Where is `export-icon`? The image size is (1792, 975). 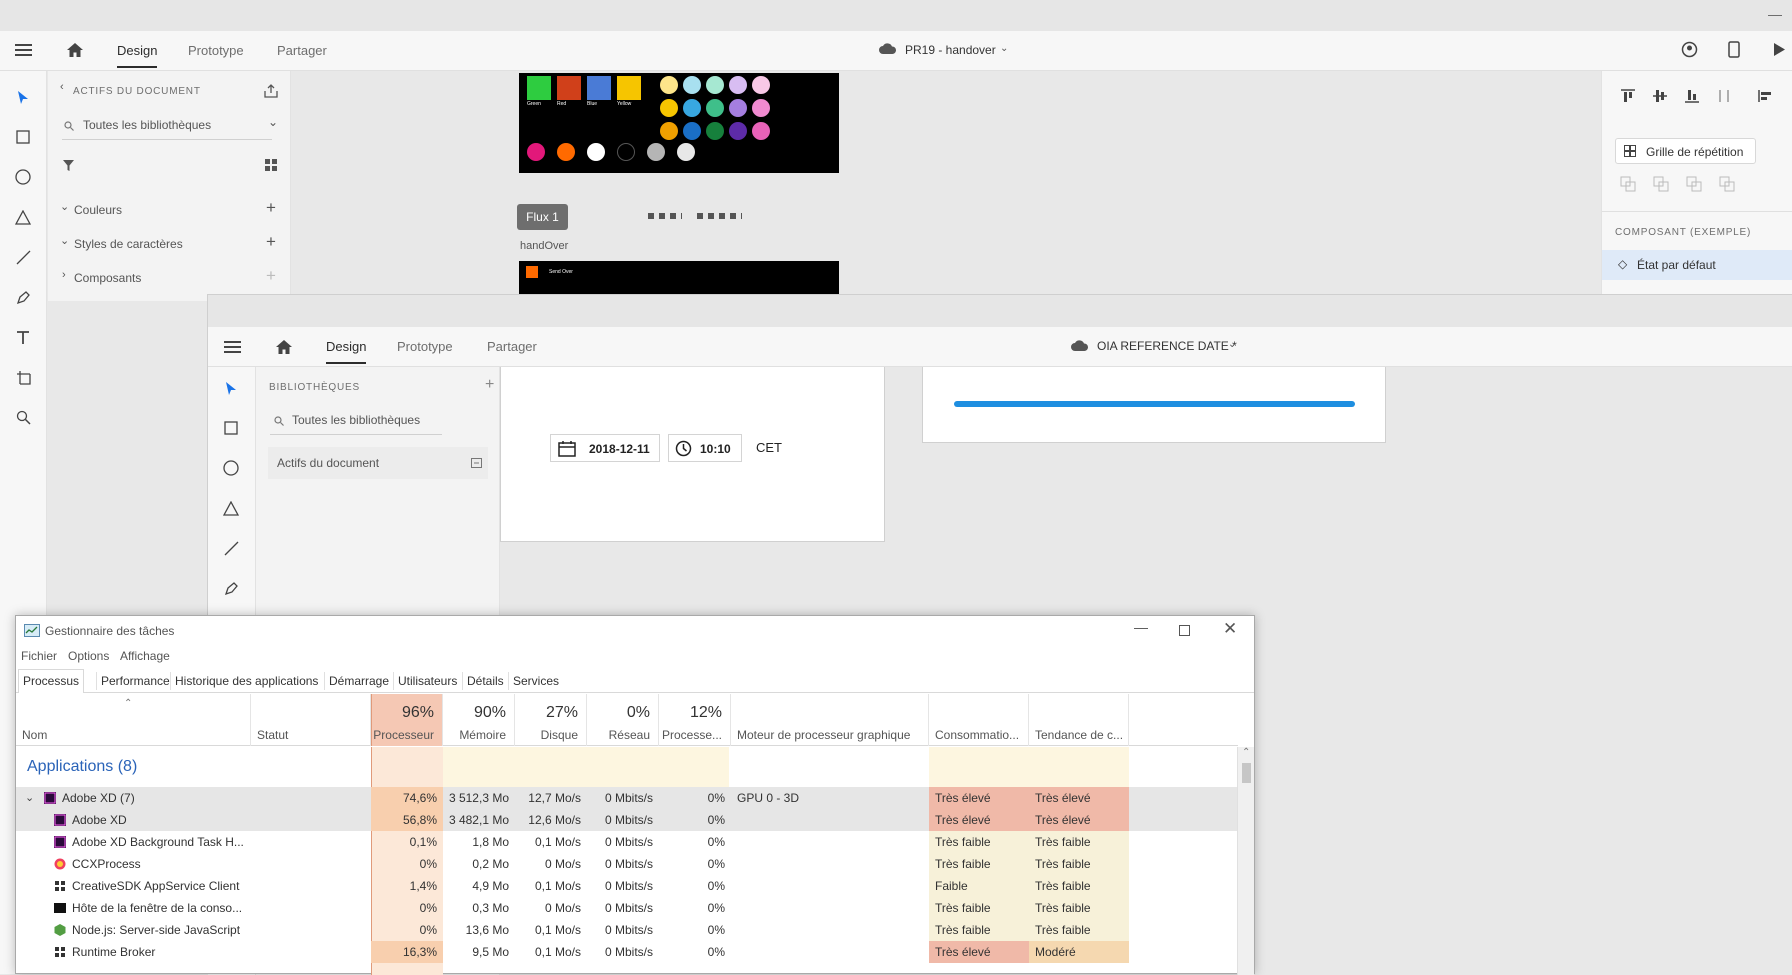 export-icon is located at coordinates (271, 91).